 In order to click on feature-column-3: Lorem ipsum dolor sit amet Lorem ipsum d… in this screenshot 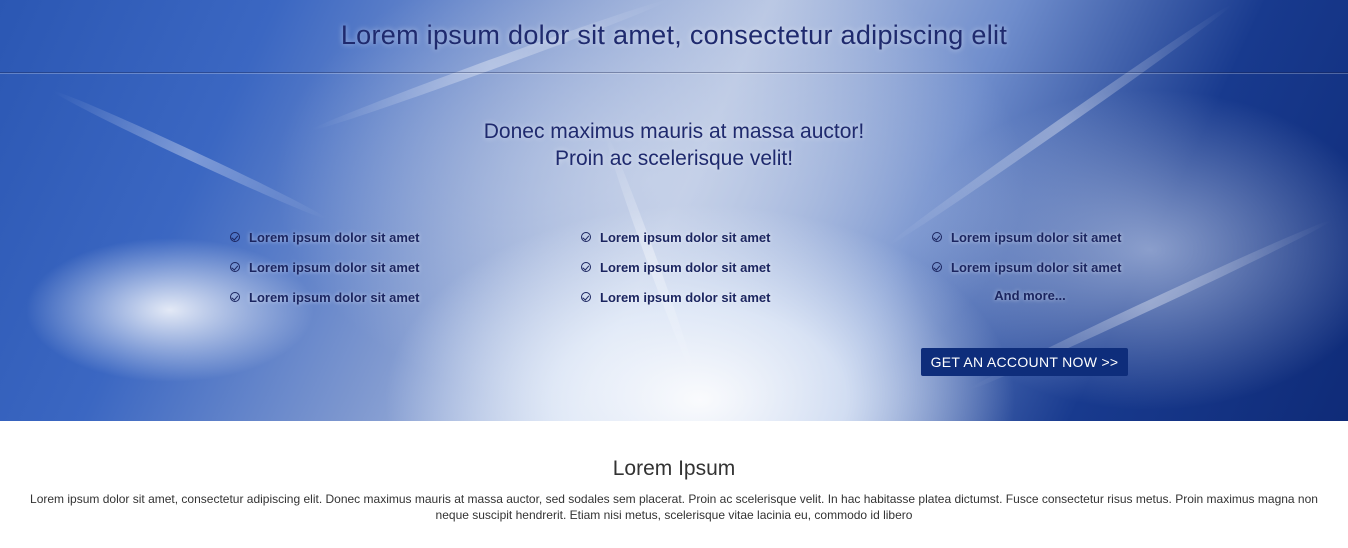, I will do `click(1030, 265)`.